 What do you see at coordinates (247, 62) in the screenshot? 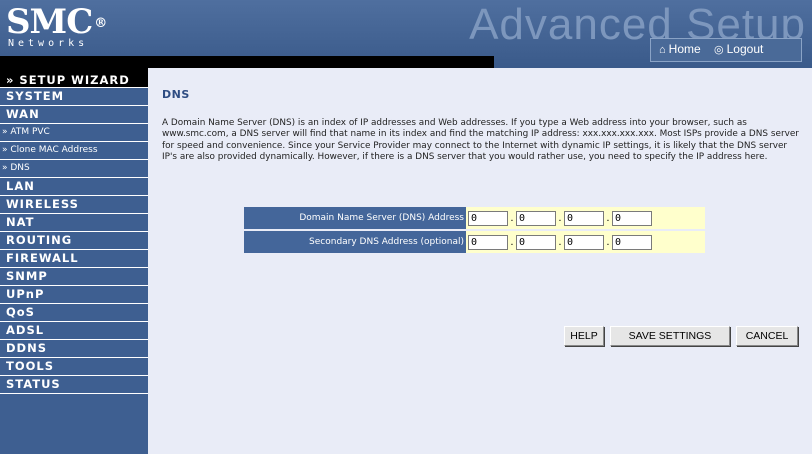
I see `header-bar` at bounding box center [247, 62].